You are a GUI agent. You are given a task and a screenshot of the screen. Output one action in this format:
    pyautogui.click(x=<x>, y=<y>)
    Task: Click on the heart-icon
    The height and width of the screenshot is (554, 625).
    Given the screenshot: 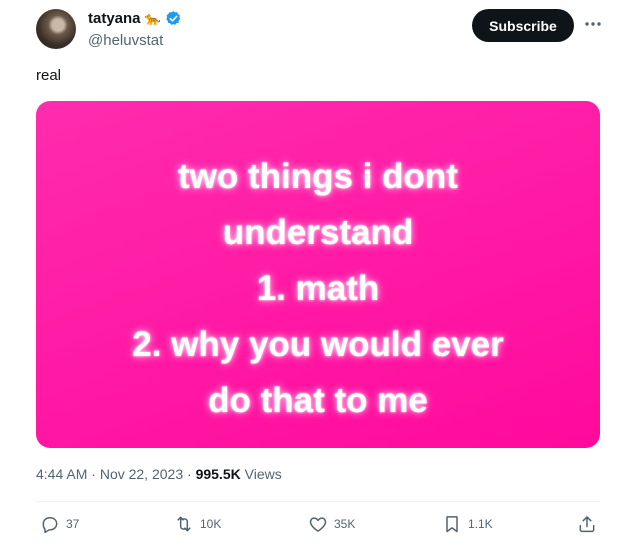 What is the action you would take?
    pyautogui.click(x=318, y=524)
    